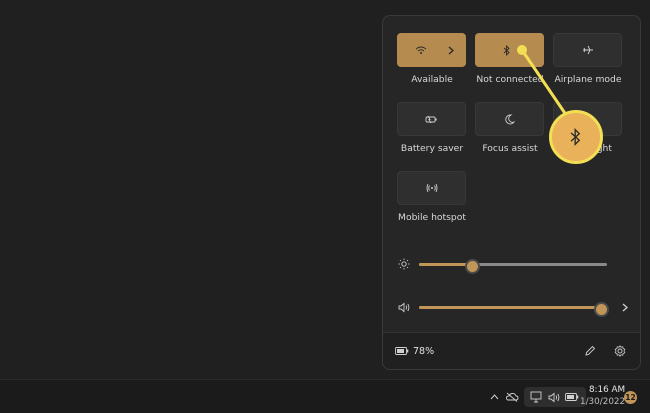 The image size is (650, 413). What do you see at coordinates (432, 217) in the screenshot?
I see `tile-label: Mobile hotspot` at bounding box center [432, 217].